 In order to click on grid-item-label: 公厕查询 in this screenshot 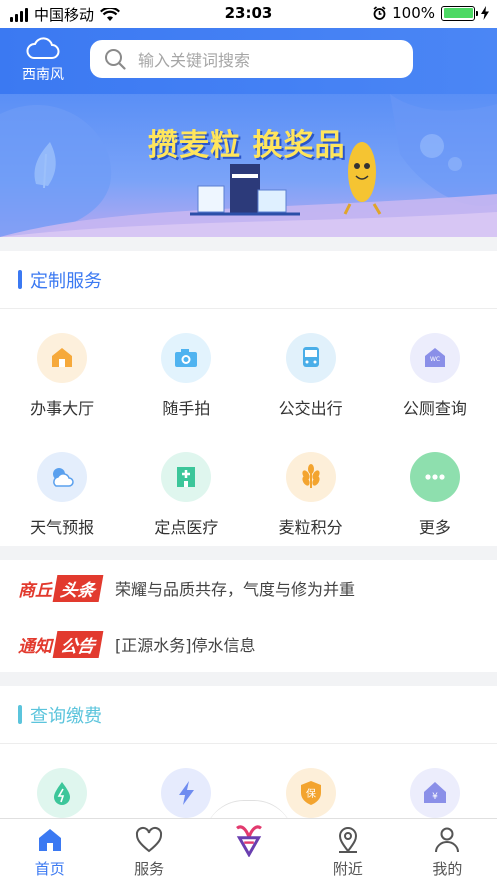, I will do `click(434, 408)`.